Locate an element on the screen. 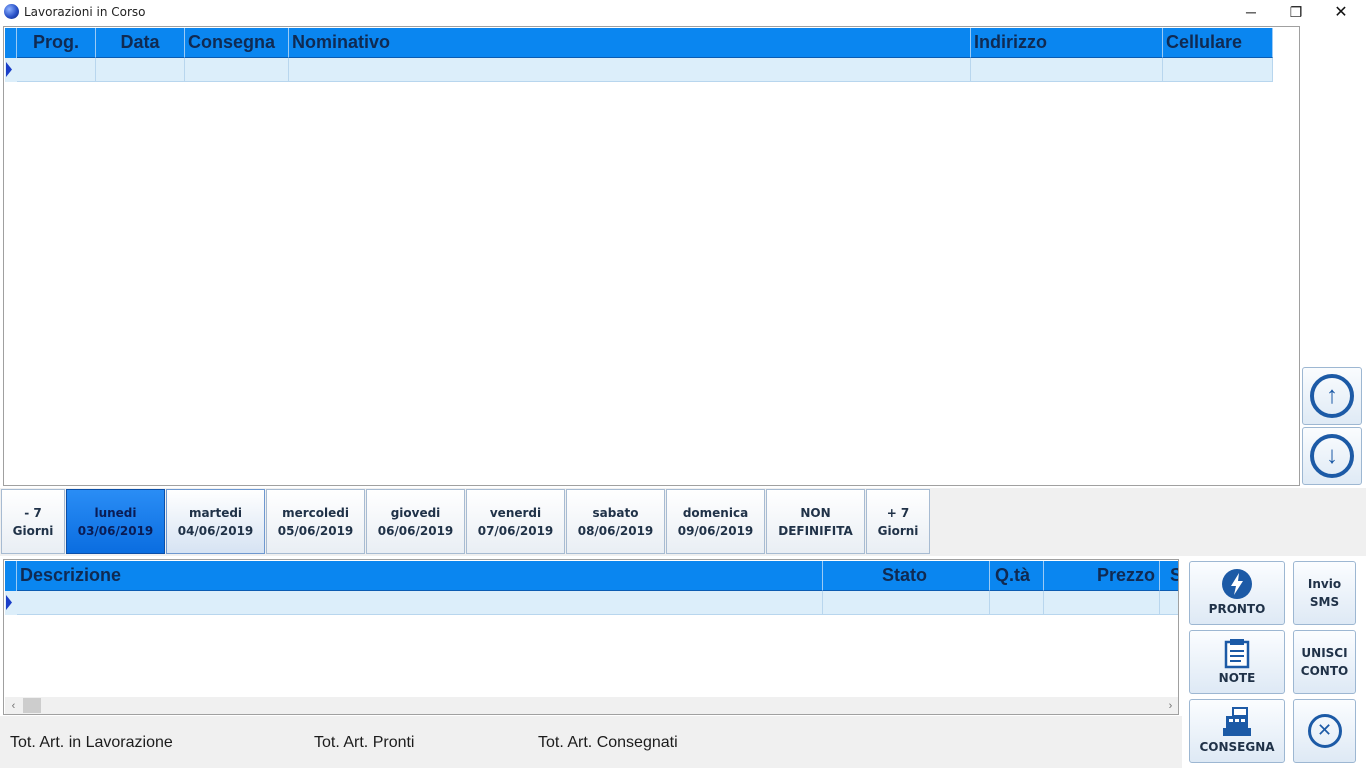 The image size is (1366, 768). day-label: giovedi is located at coordinates (415, 512).